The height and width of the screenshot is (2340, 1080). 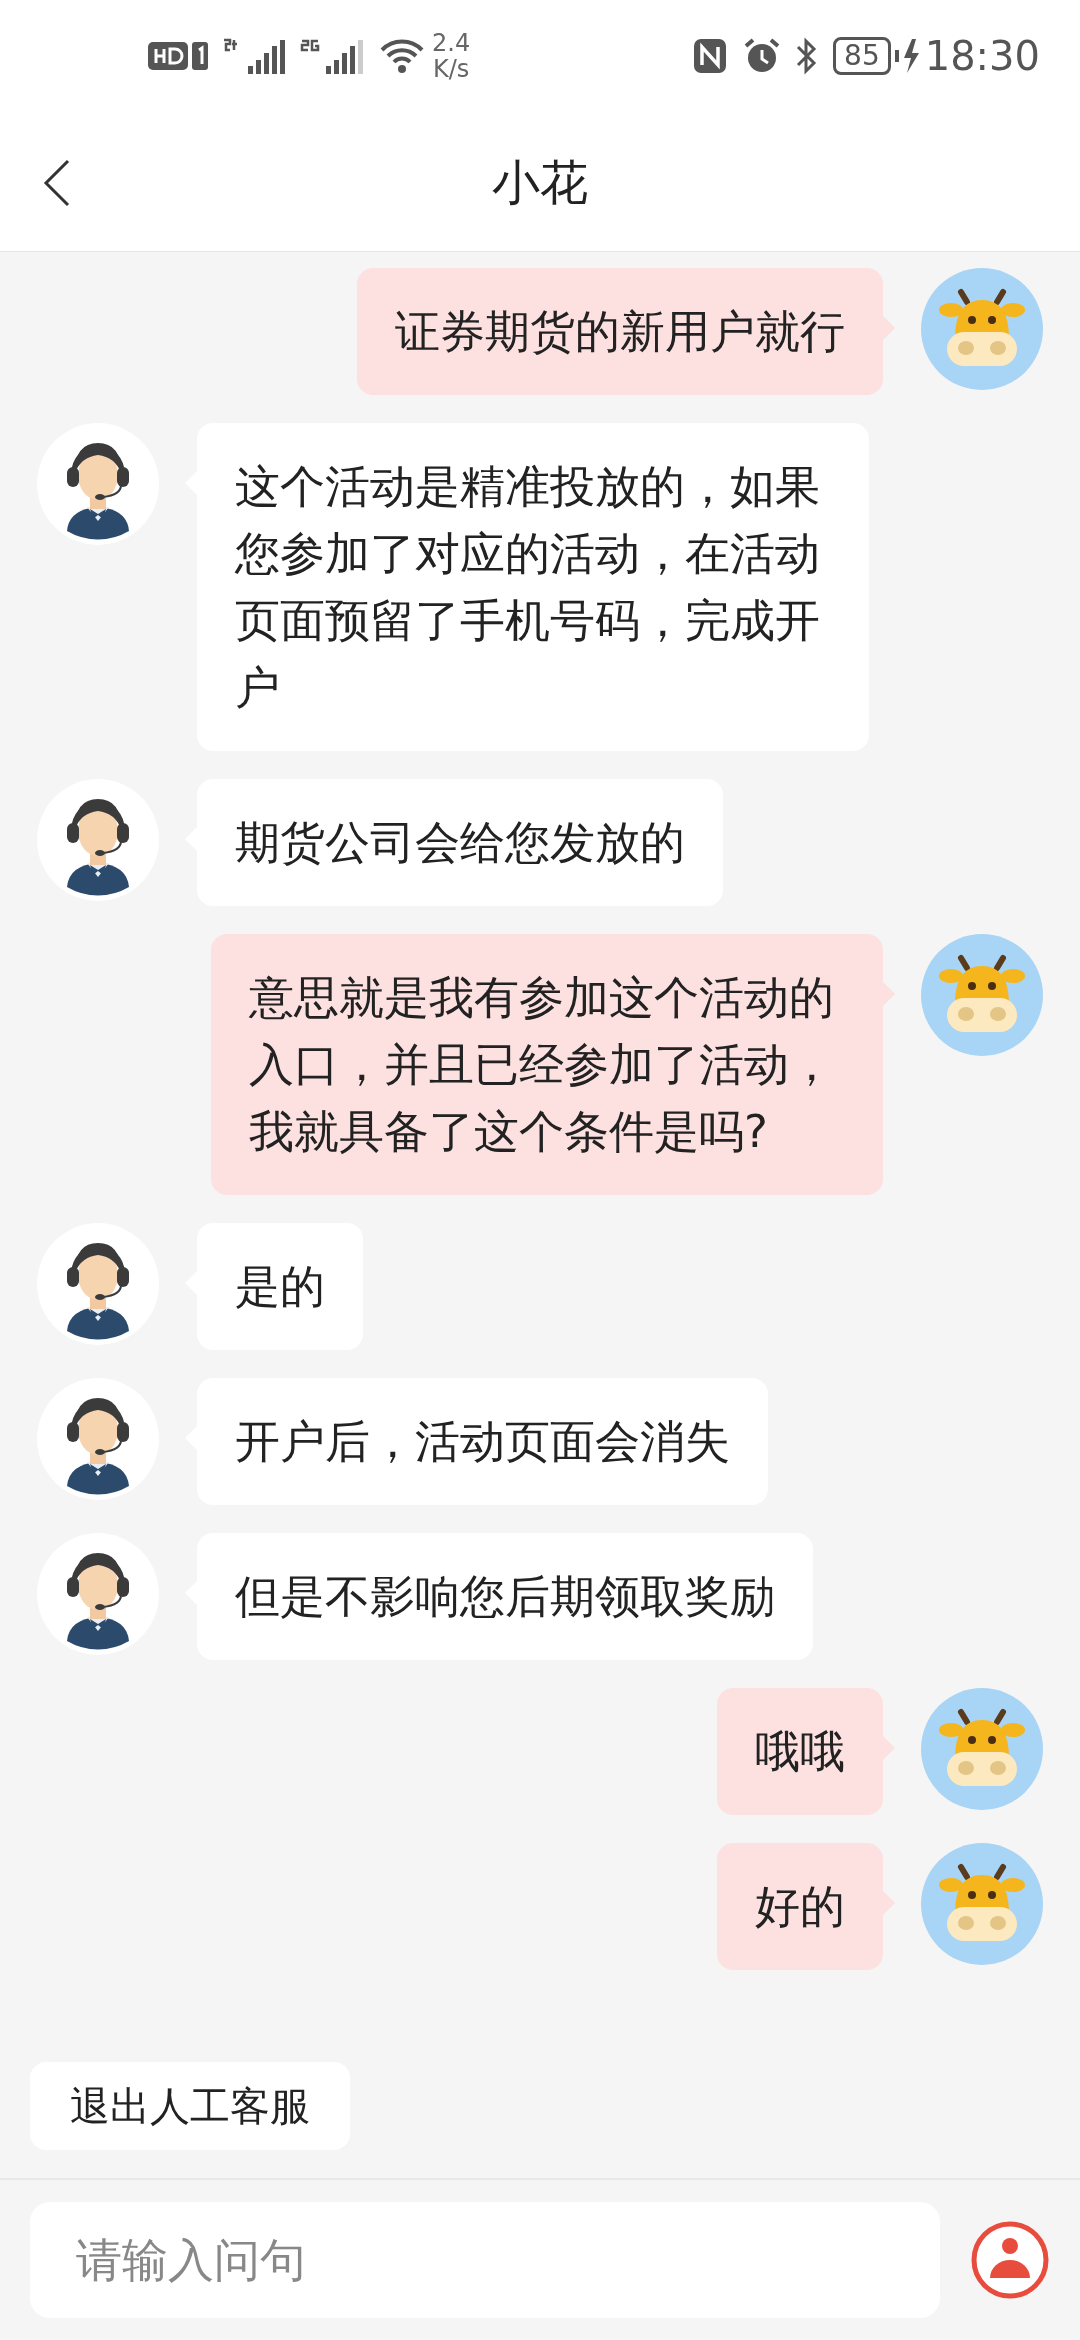 What do you see at coordinates (806, 56) in the screenshot?
I see `bluetooth-icon` at bounding box center [806, 56].